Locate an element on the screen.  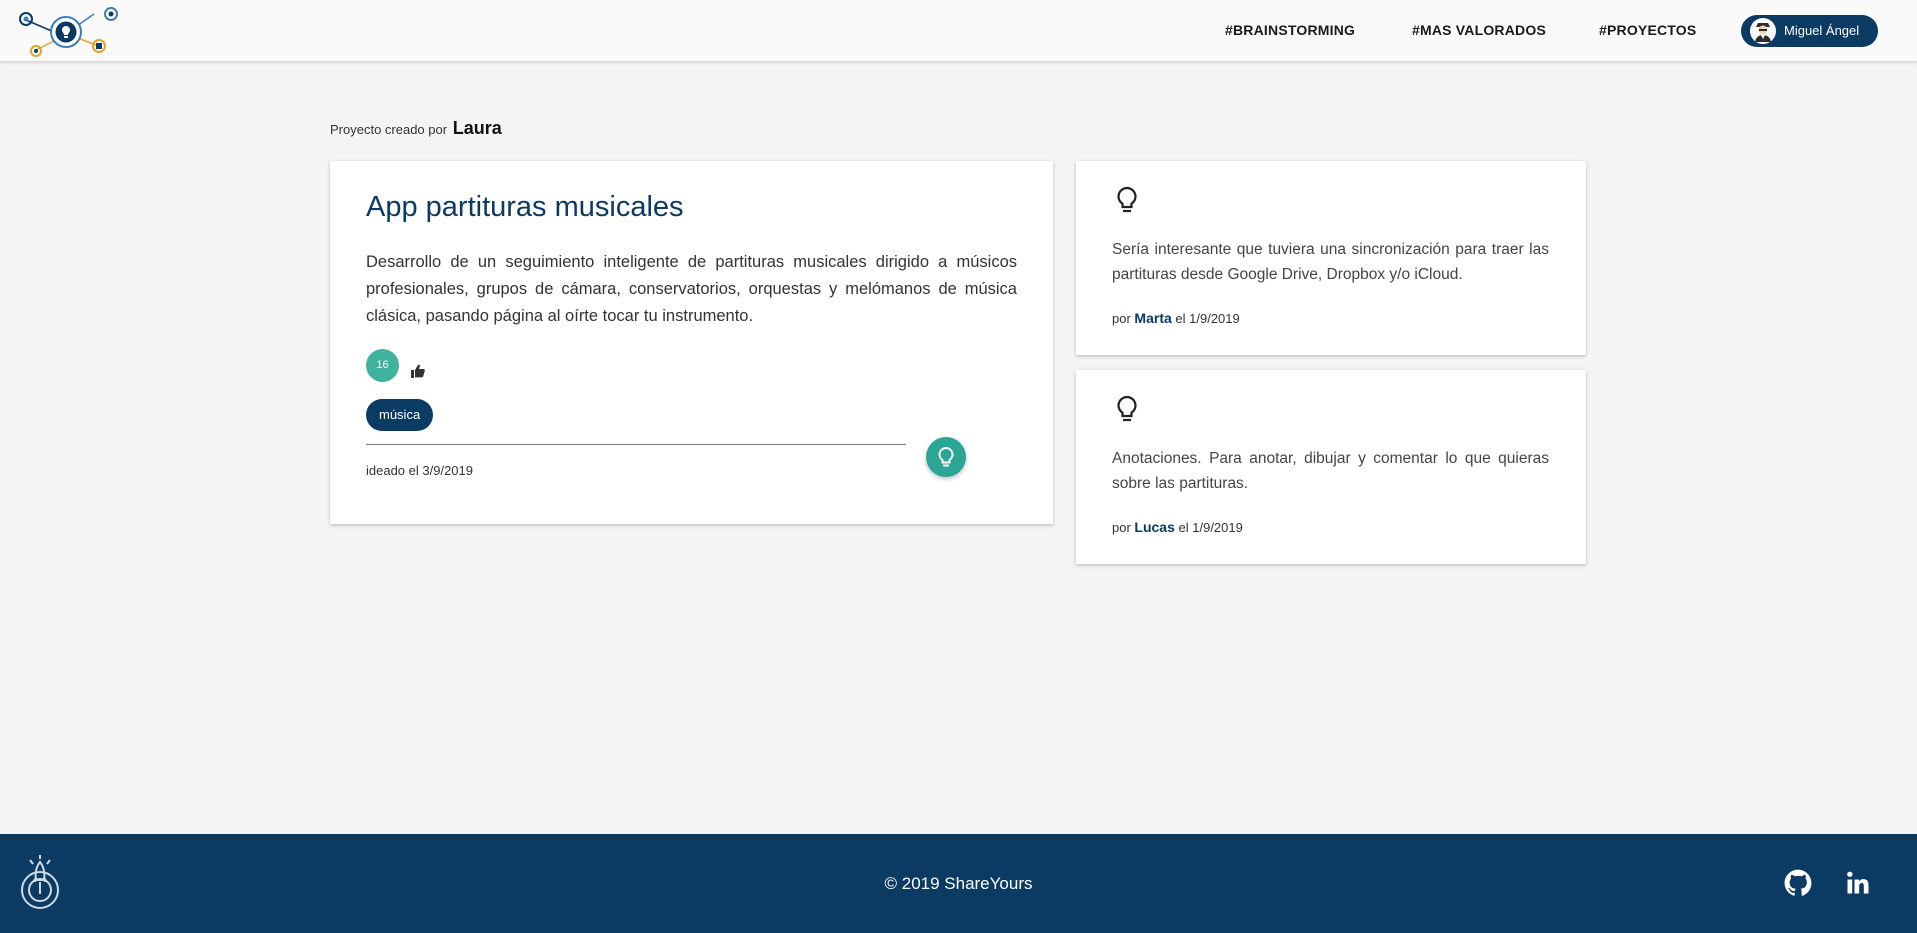
comment-author-link: Lucas is located at coordinates (1154, 527).